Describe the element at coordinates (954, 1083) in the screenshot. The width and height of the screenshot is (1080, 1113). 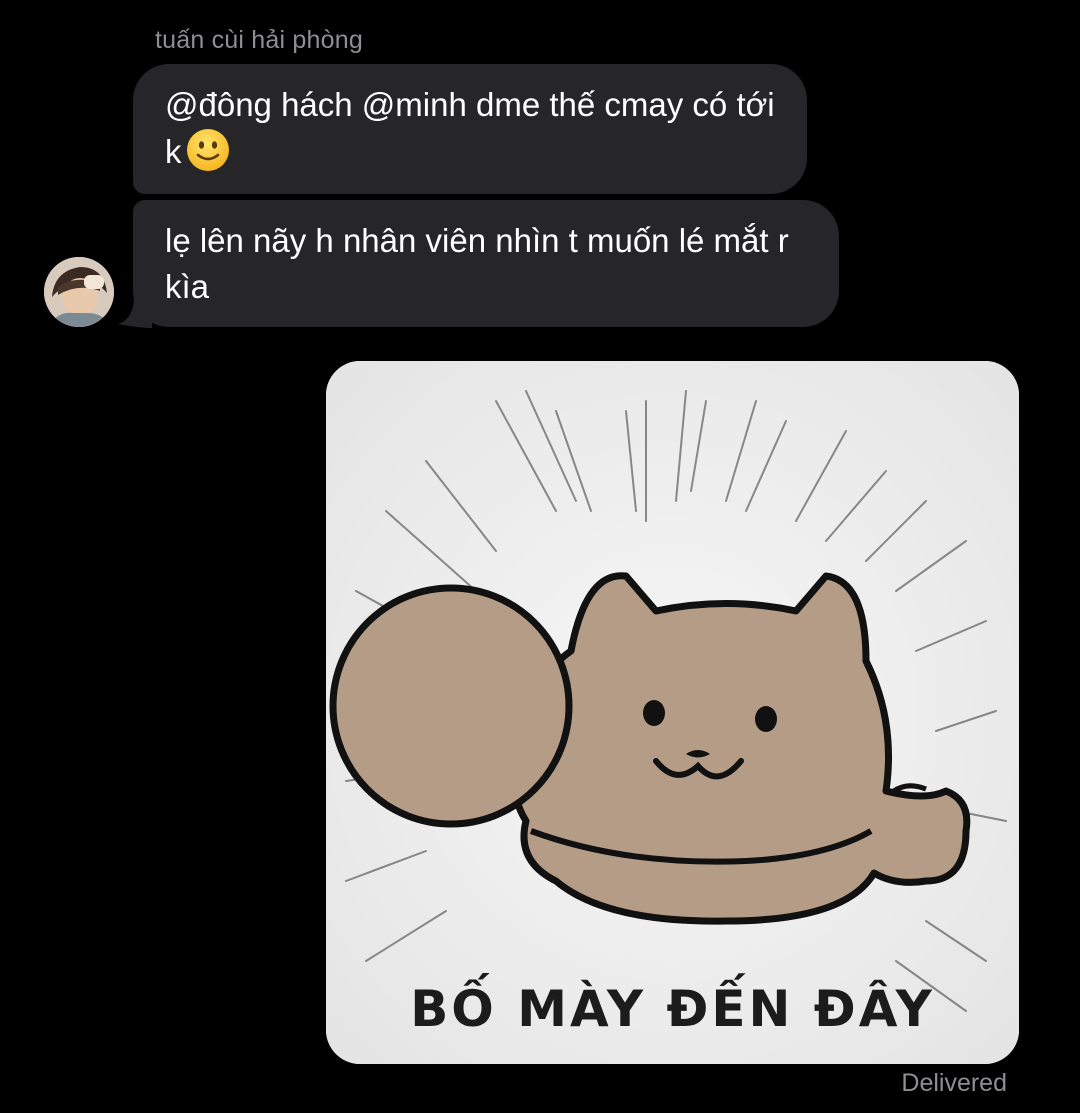
I see `delivery-status: Delivered` at that location.